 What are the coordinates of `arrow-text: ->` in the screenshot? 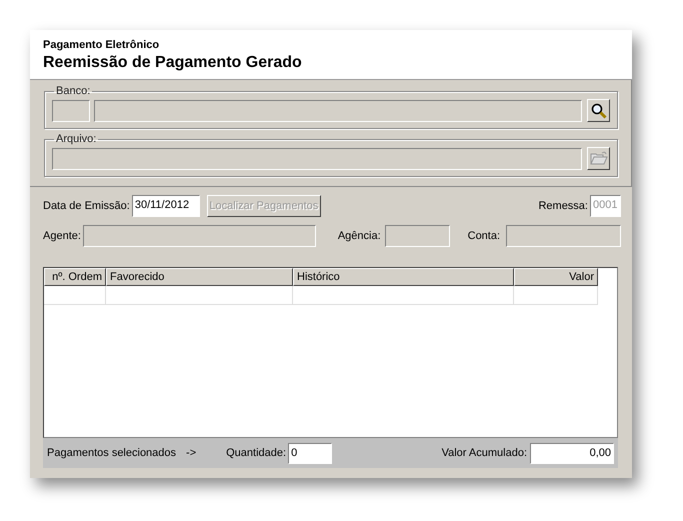 It's located at (191, 453).